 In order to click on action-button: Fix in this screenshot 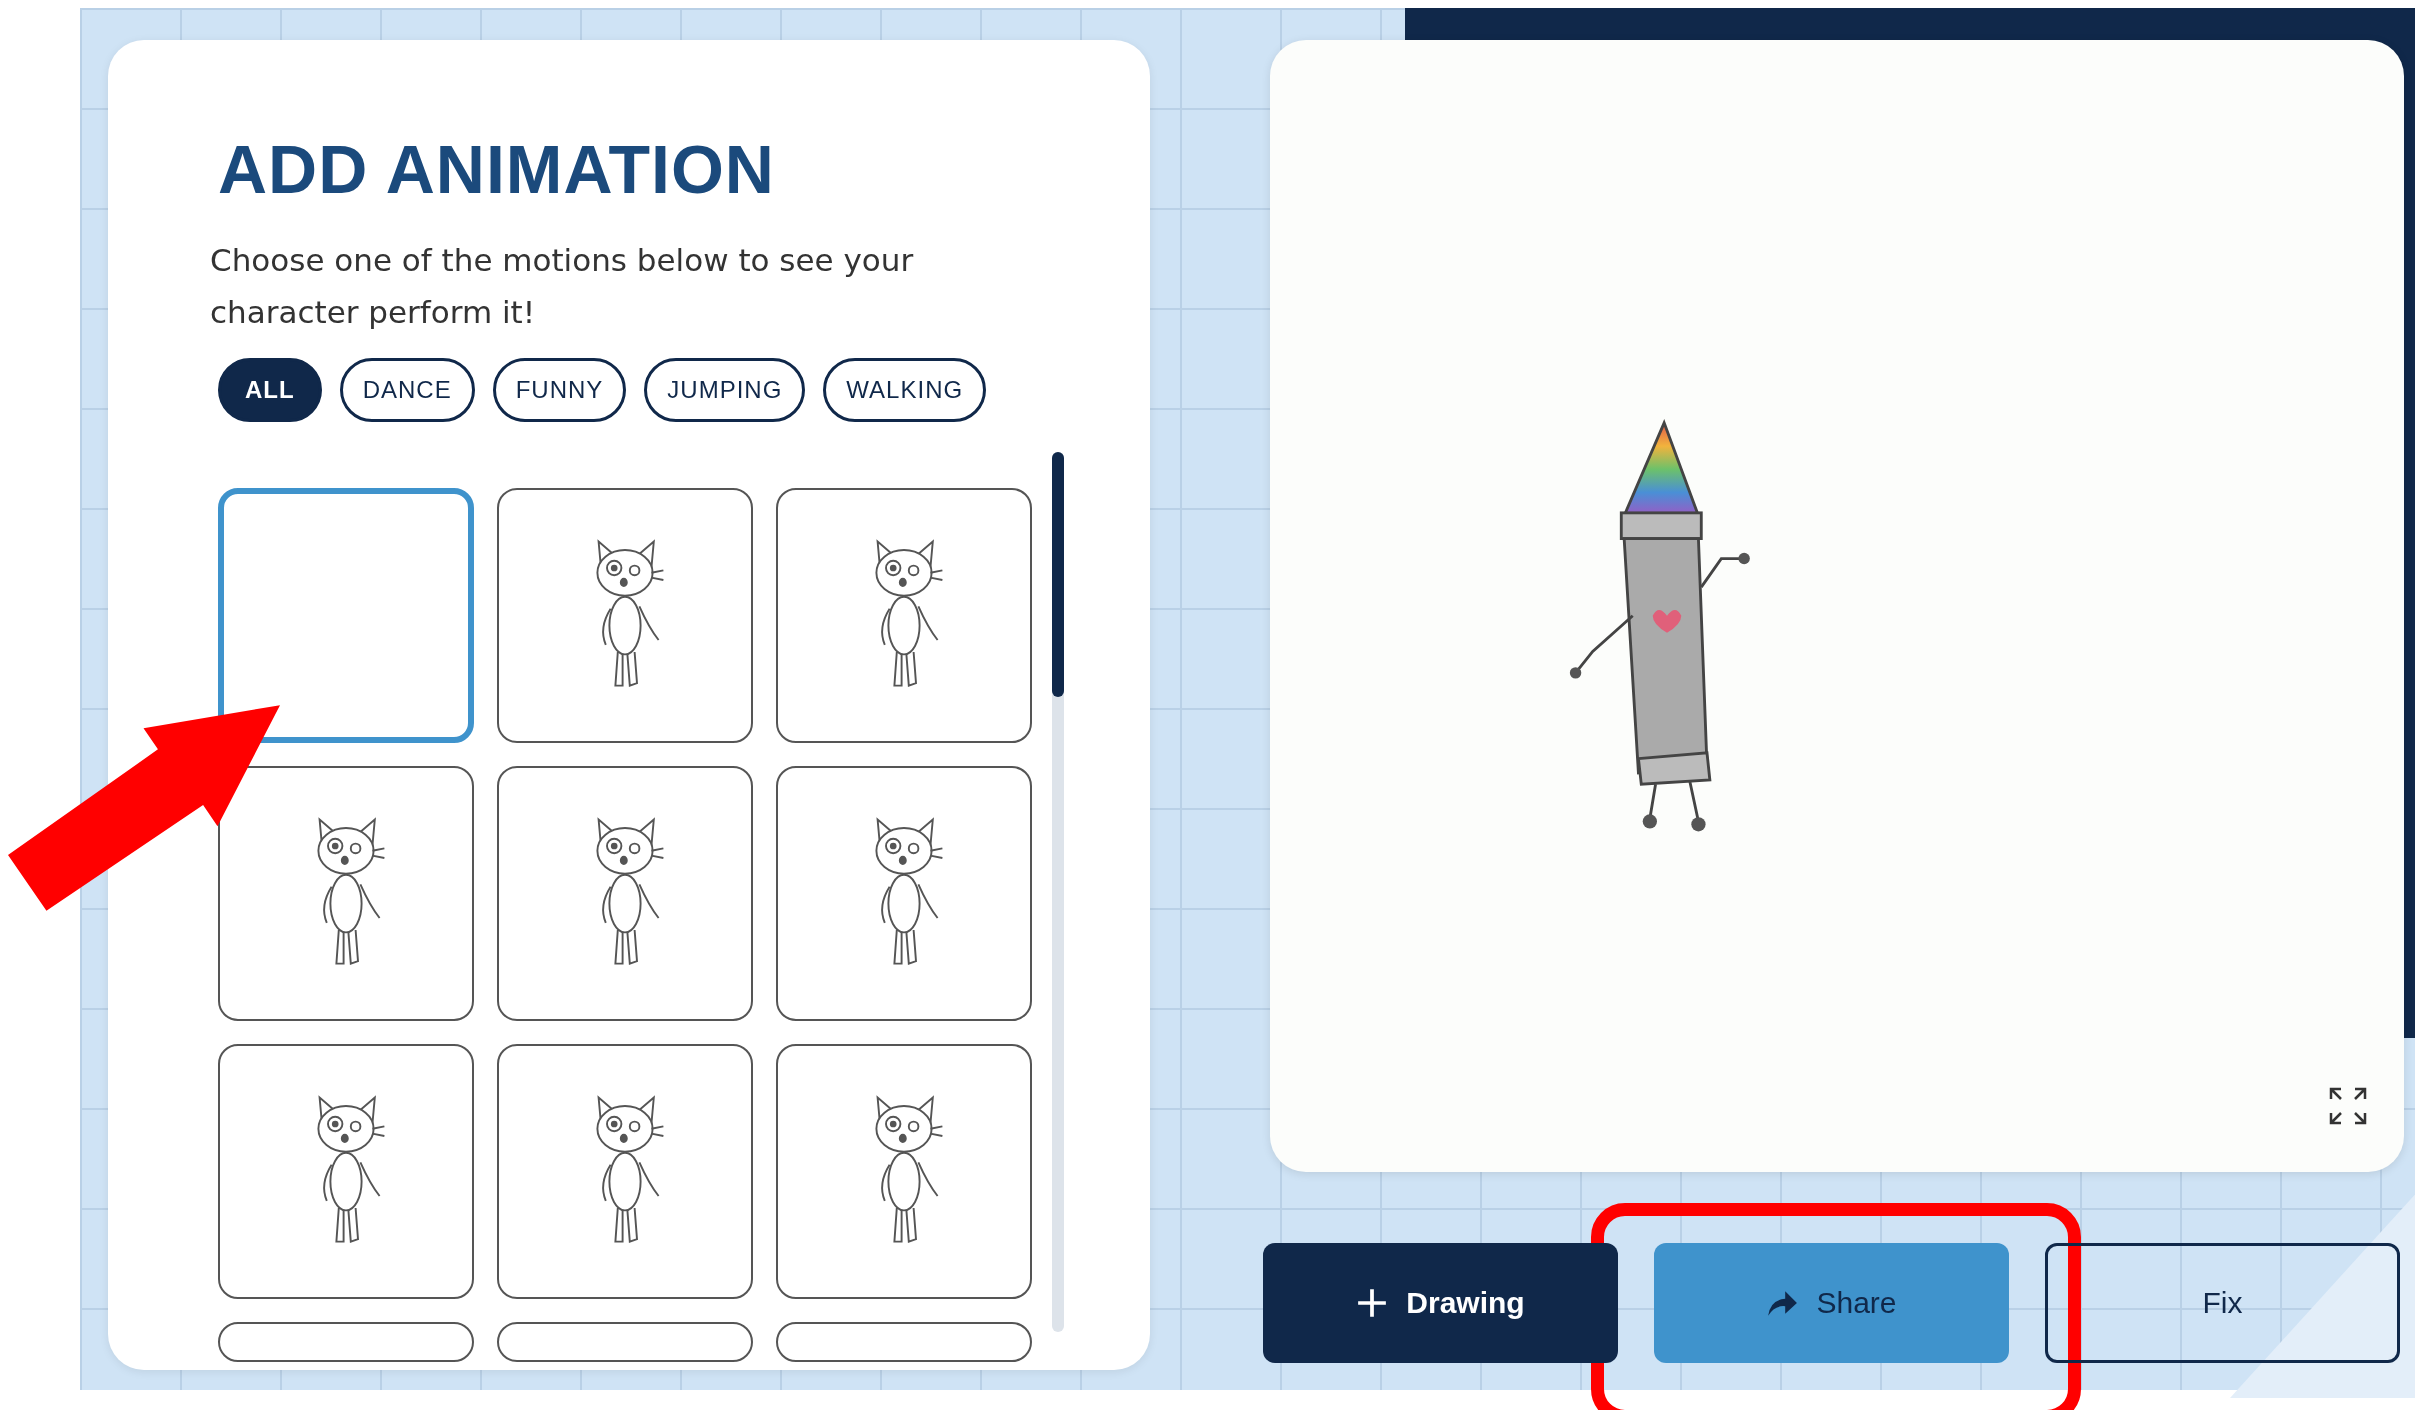, I will do `click(2222, 1303)`.